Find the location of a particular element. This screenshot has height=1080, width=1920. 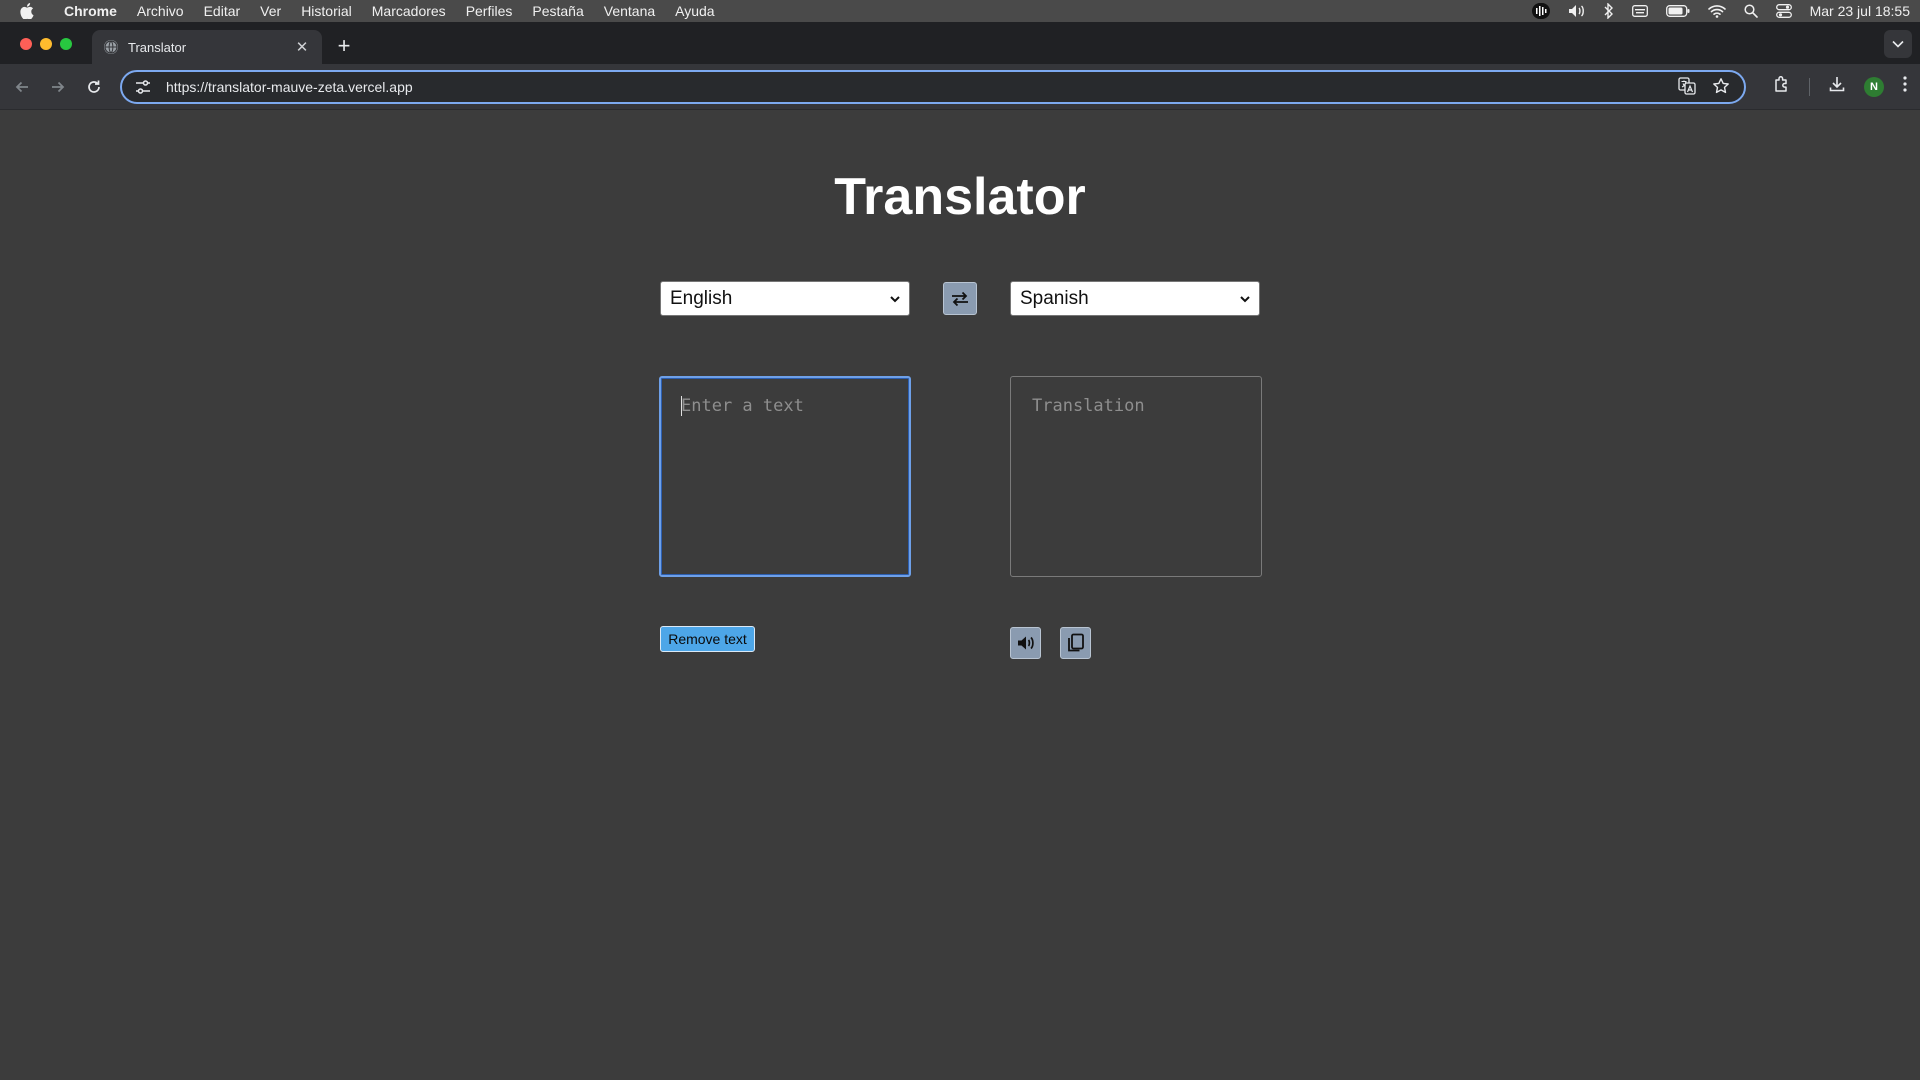

window-minimize-button is located at coordinates (46, 44).